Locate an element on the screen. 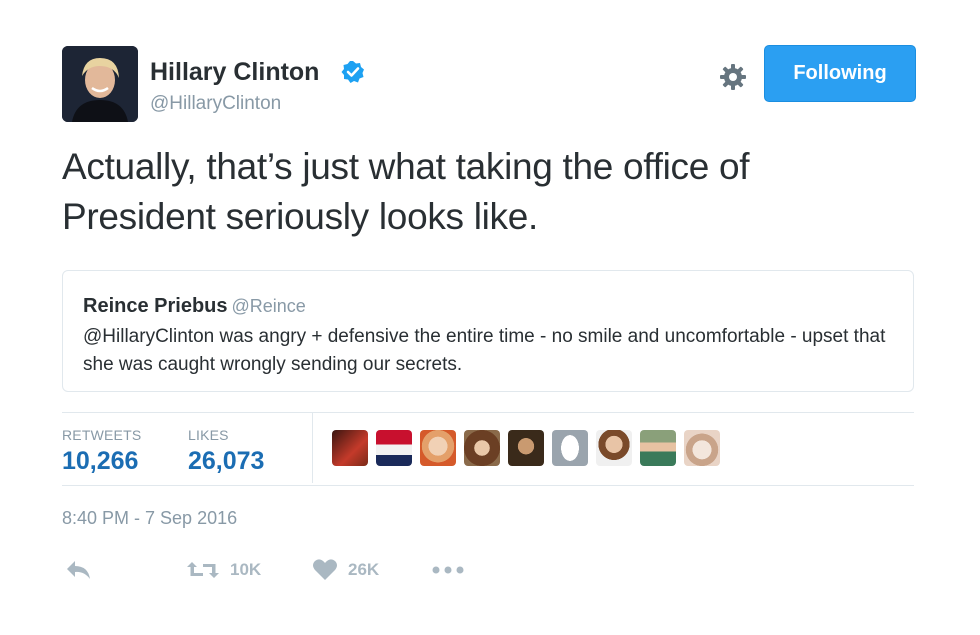 The image size is (980, 635). likes-count: 26,073 is located at coordinates (226, 461).